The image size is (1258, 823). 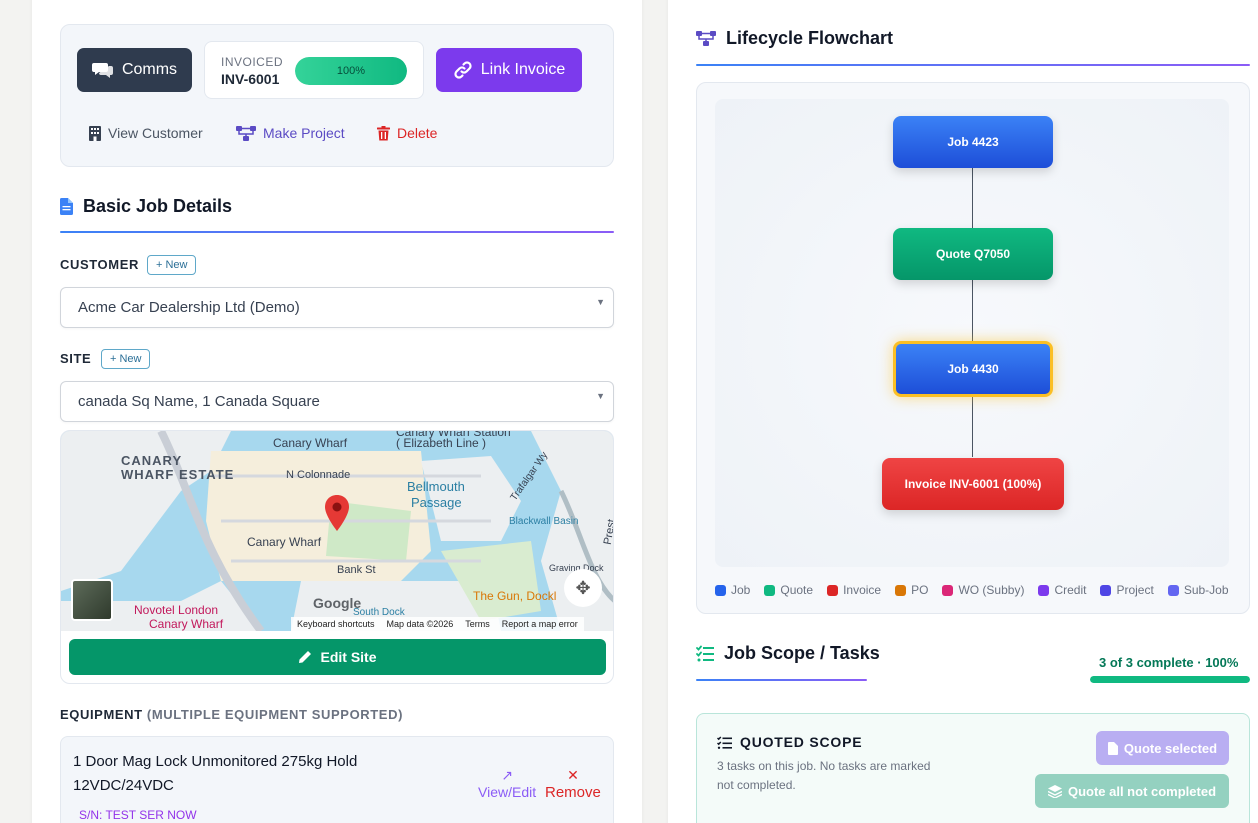 I want to click on map-label: CANARY, so click(x=152, y=460).